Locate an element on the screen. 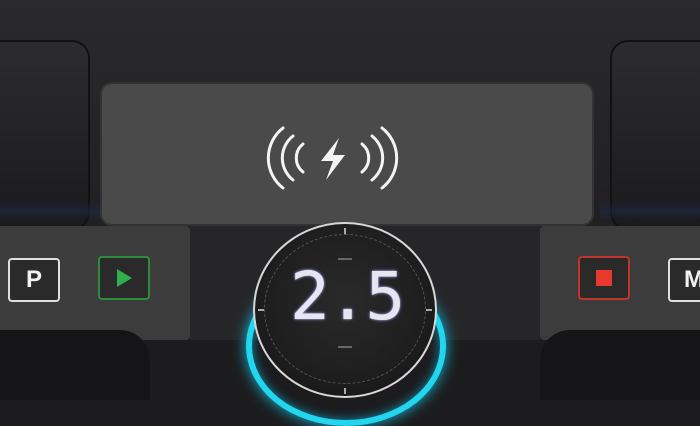 Image resolution: width=700 pixels, height=426 pixels. left-lower-housing is located at coordinates (75, 365).